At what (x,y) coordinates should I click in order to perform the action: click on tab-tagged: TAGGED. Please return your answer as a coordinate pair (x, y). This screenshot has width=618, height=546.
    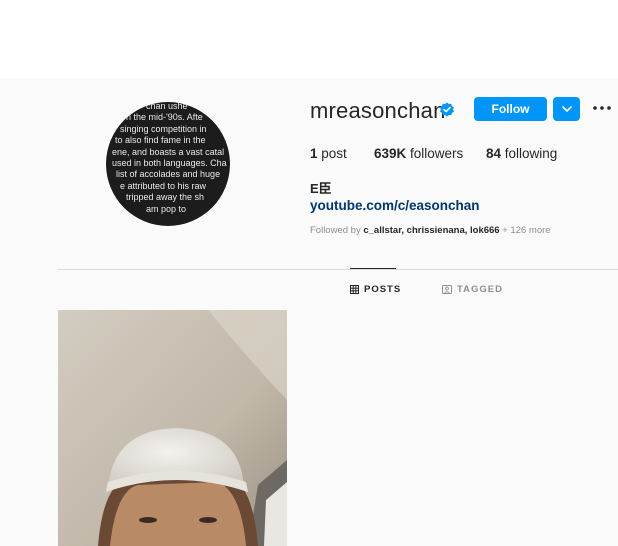
    Looking at the image, I should click on (472, 289).